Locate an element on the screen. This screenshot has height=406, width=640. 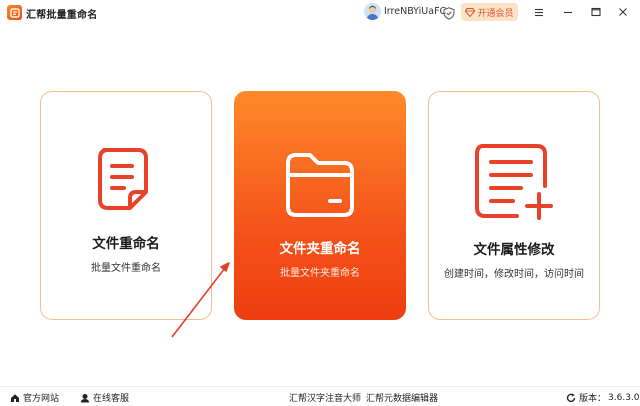
pinyin-tool-label: 汇帮汉字注音大师 is located at coordinates (325, 399).